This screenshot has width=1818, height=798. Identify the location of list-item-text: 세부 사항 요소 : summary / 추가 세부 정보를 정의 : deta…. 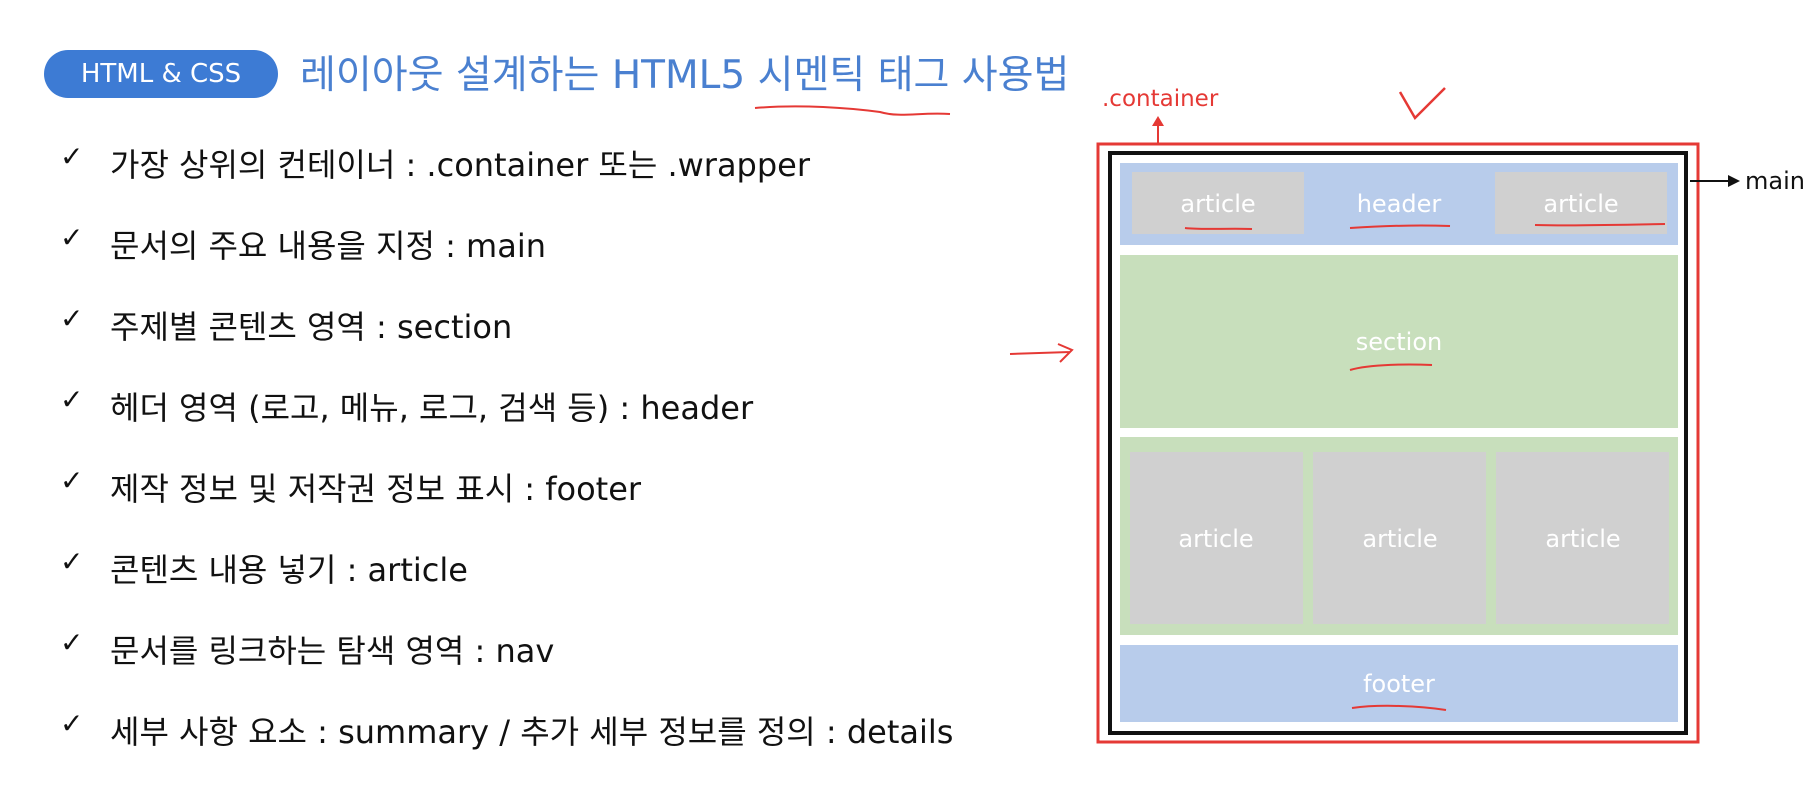
(532, 732).